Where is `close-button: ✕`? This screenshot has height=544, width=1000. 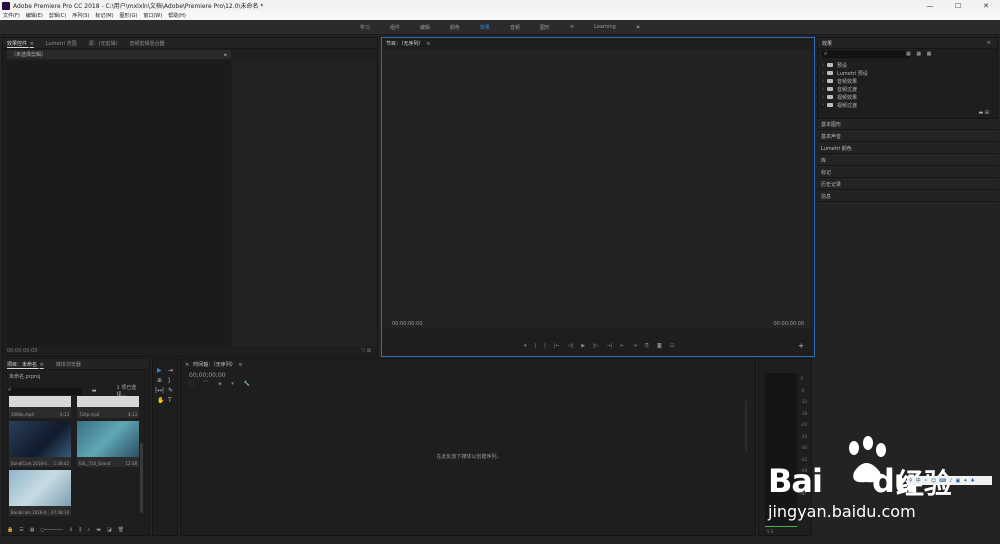 close-button: ✕ is located at coordinates (986, 5).